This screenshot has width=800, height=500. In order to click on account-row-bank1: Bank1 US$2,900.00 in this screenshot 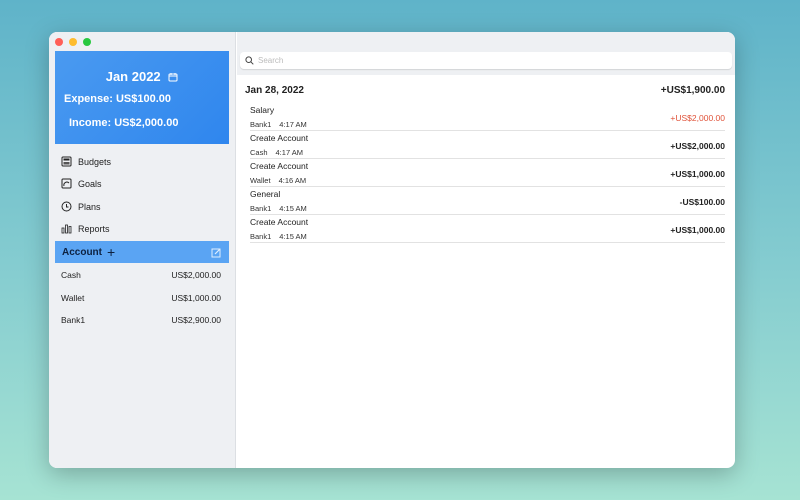, I will do `click(141, 320)`.